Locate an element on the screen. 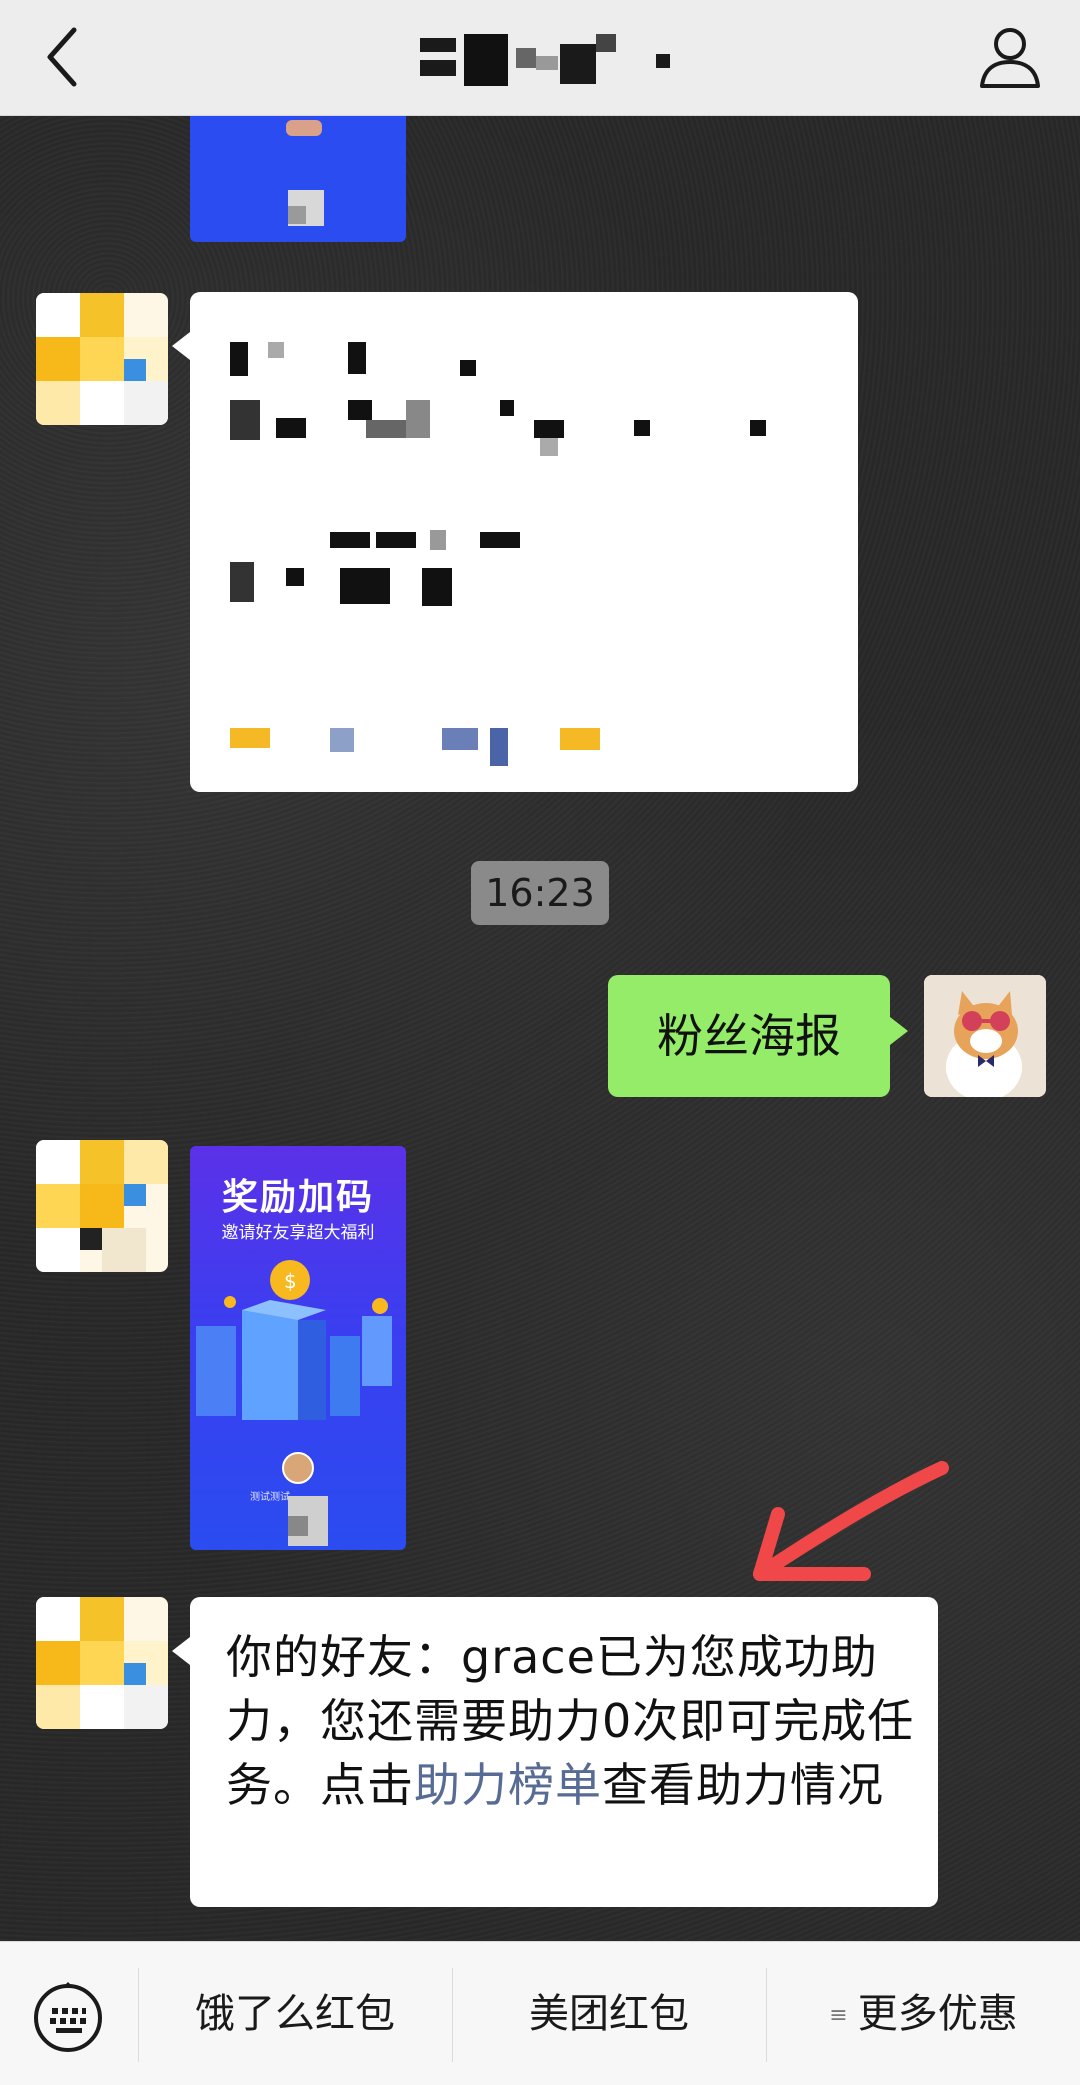  menu-item-more-deals: ≡ 更多优惠 is located at coordinates (923, 2013).